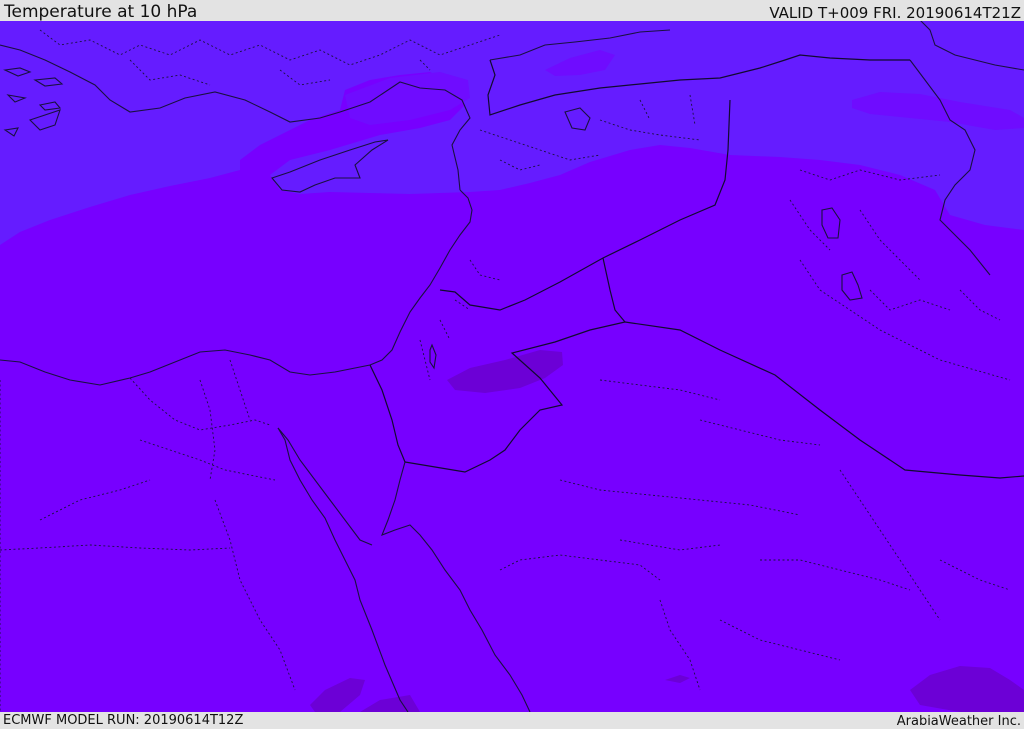 The height and width of the screenshot is (729, 1024). I want to click on model-run-label: ECMWF MODEL RUN: 20190614T12Z, so click(123, 720).